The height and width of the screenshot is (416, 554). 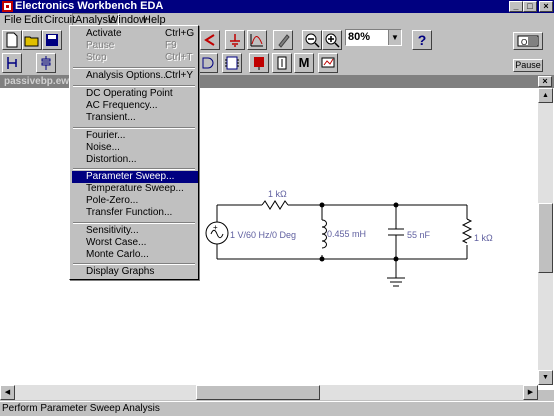 I want to click on scroll-down-button: ▼, so click(x=545, y=377).